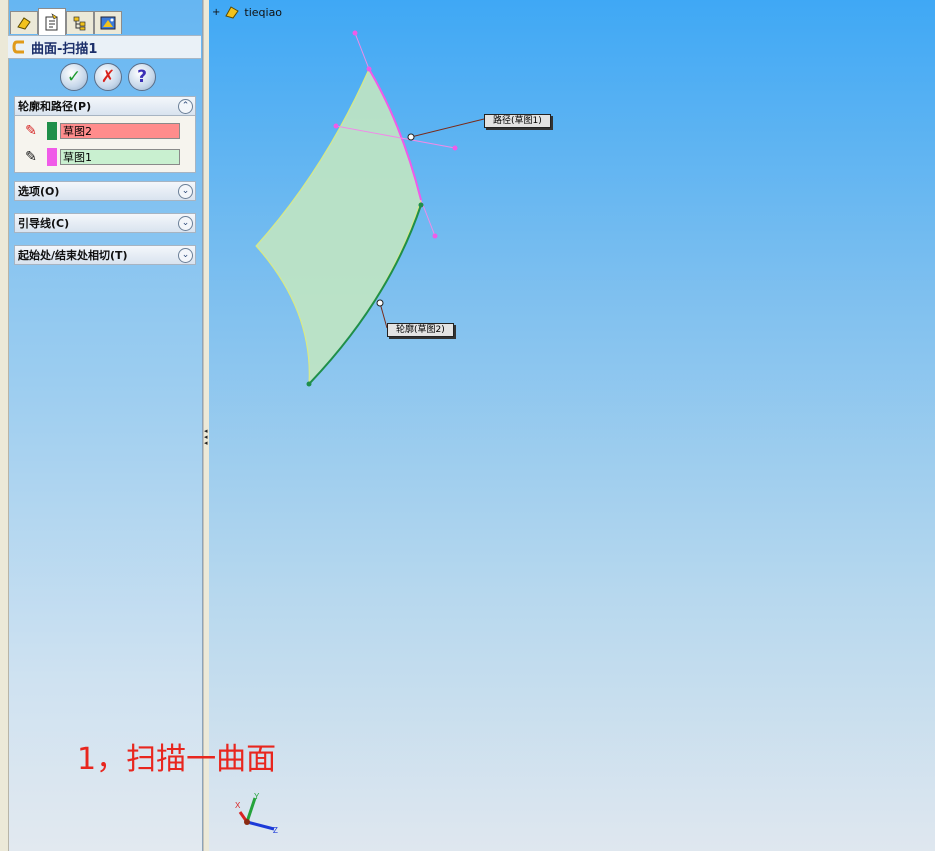 The height and width of the screenshot is (851, 935). What do you see at coordinates (52, 157) in the screenshot?
I see `path-color-swatch` at bounding box center [52, 157].